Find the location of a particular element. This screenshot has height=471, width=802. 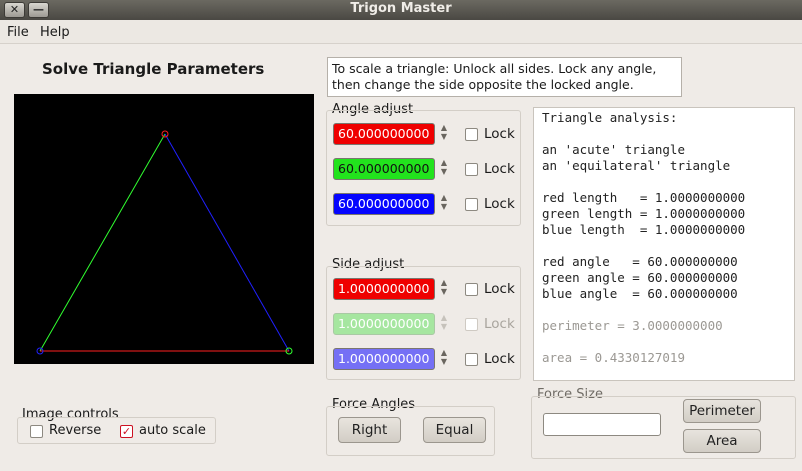

menu-file: File is located at coordinates (18, 32).